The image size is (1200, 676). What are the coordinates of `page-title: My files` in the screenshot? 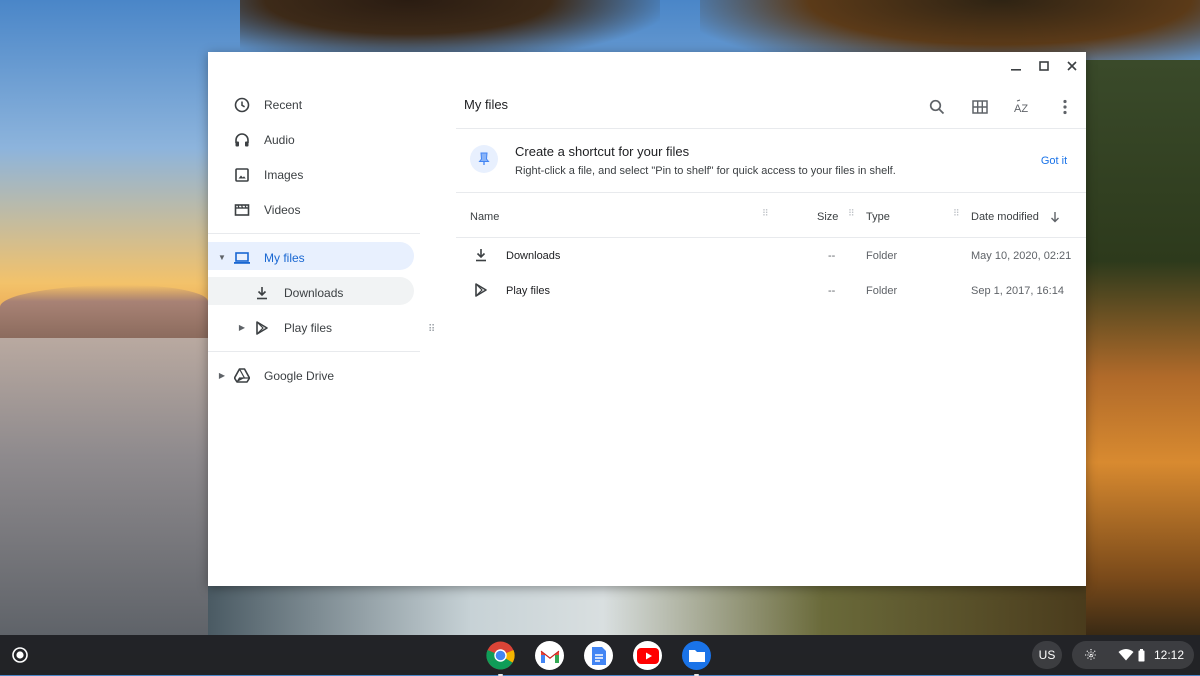 It's located at (486, 104).